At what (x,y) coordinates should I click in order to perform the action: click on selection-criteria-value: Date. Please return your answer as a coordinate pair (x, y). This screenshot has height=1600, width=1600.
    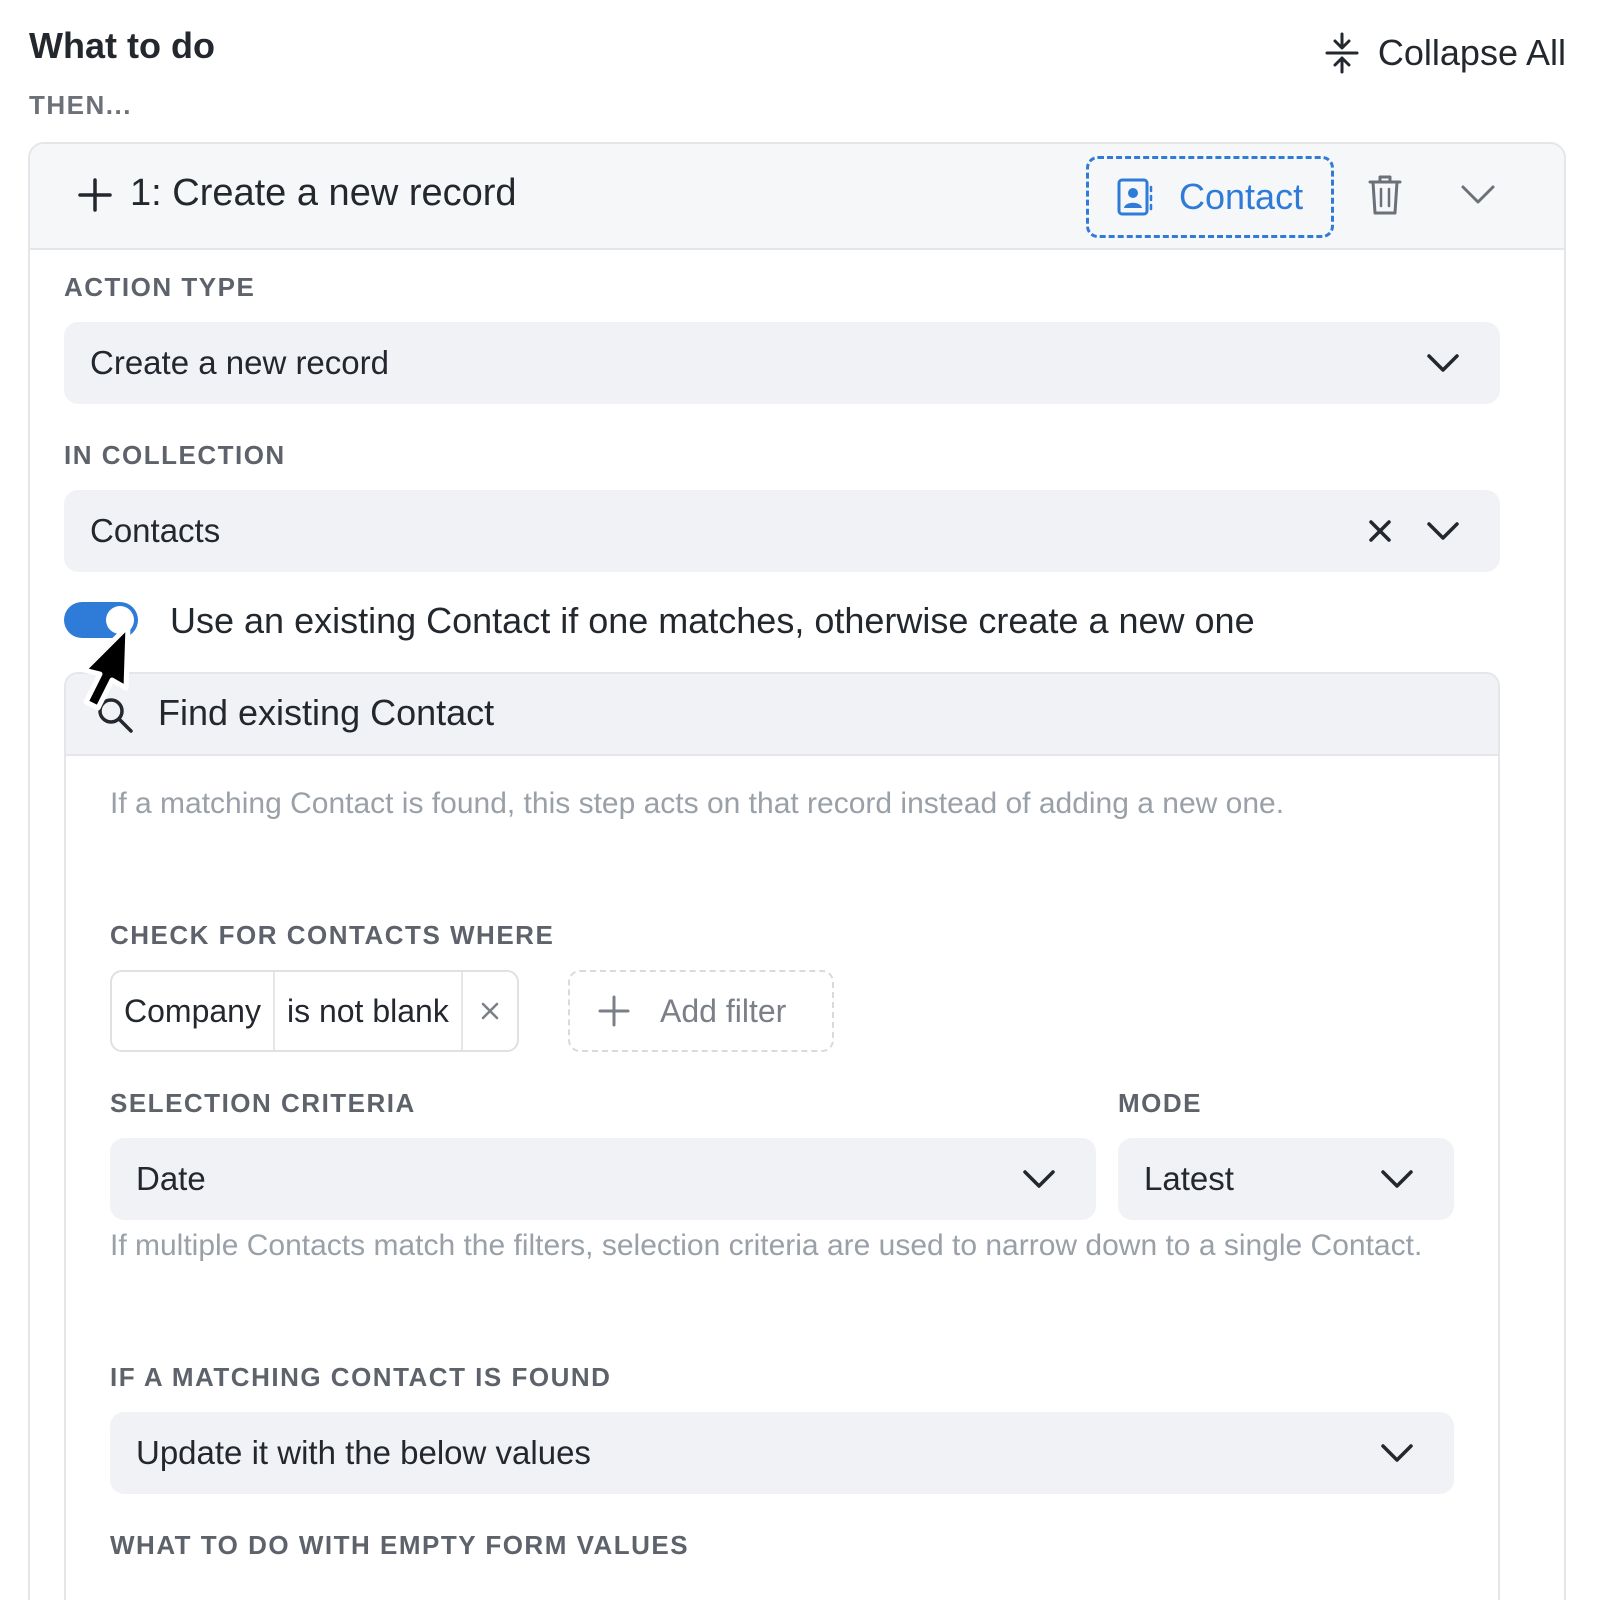
    Looking at the image, I should click on (171, 1178).